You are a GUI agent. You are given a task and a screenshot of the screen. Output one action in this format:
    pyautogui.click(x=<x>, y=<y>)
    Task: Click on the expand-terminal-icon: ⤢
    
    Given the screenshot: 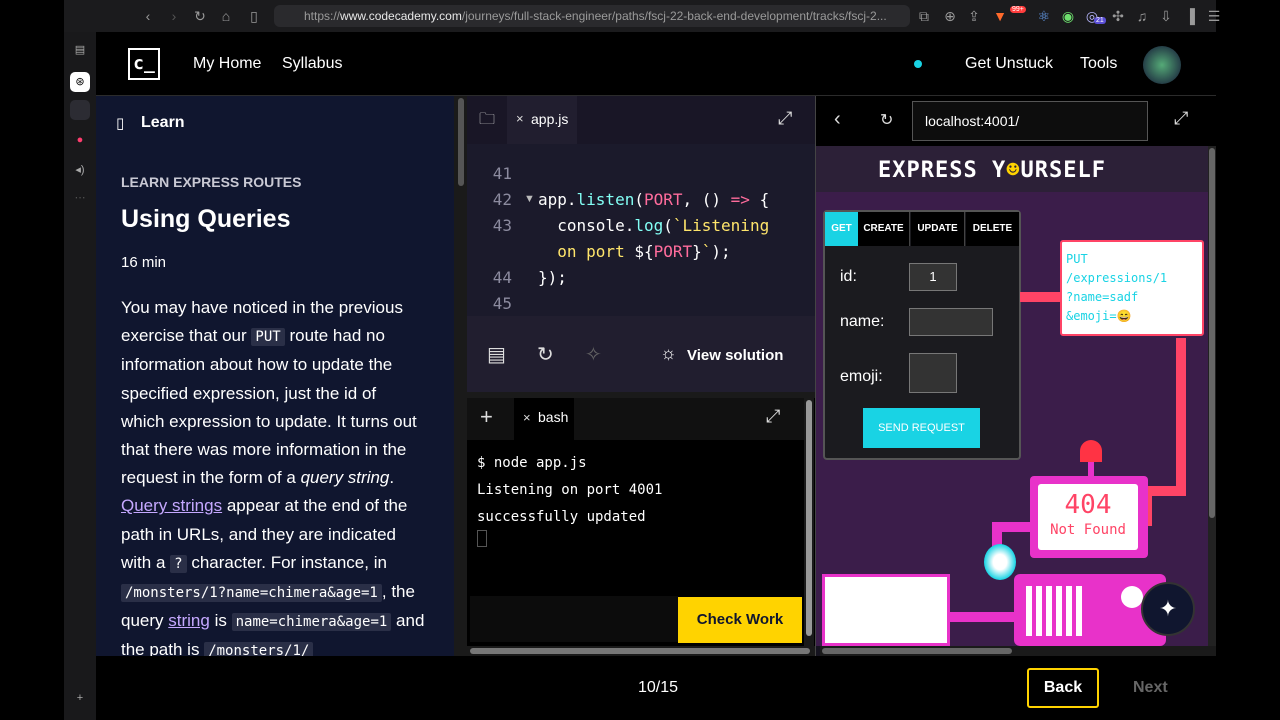 What is the action you would take?
    pyautogui.click(x=773, y=416)
    